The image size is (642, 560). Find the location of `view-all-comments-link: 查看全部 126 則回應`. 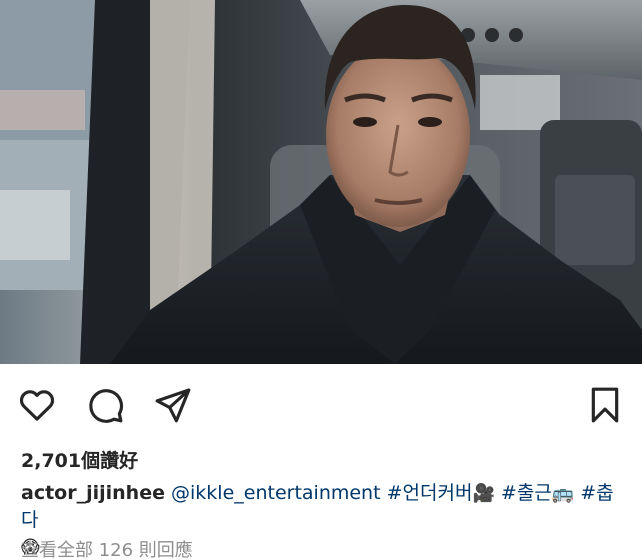

view-all-comments-link: 查看全部 126 則回應 is located at coordinates (107, 548).